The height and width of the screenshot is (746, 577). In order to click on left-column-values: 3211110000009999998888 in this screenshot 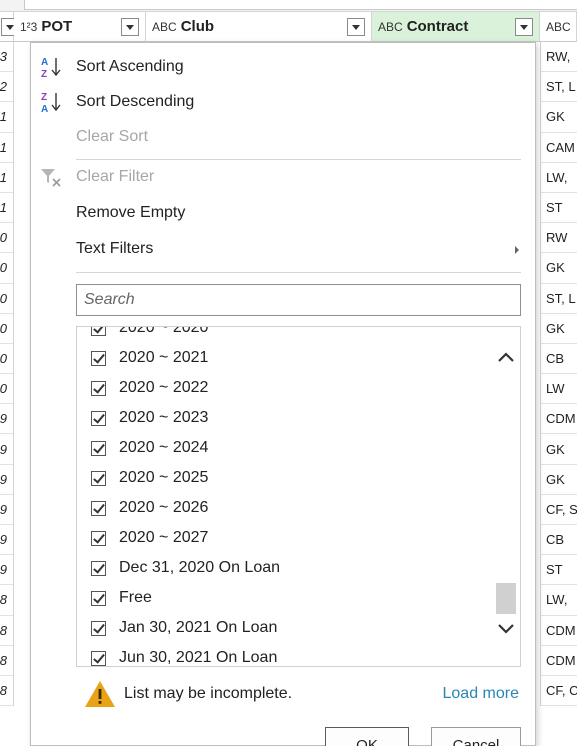, I will do `click(7, 374)`.